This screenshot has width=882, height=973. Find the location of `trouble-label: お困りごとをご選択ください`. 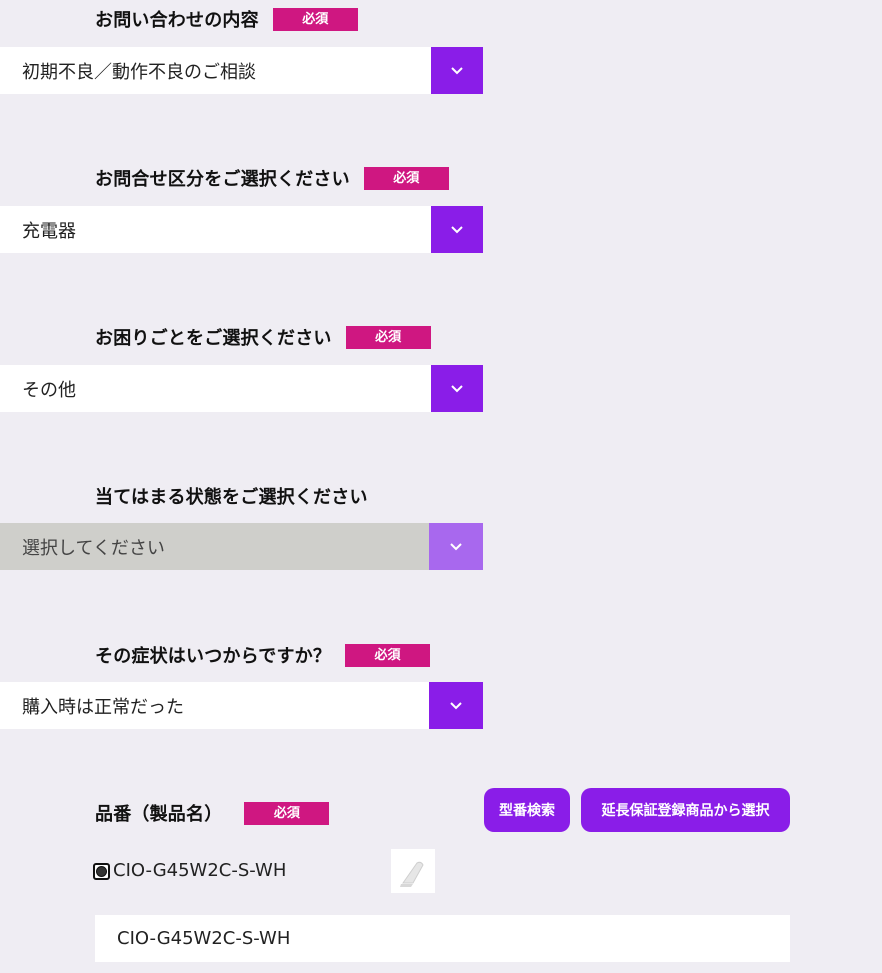

trouble-label: お困りごとをご選択ください is located at coordinates (213, 338).